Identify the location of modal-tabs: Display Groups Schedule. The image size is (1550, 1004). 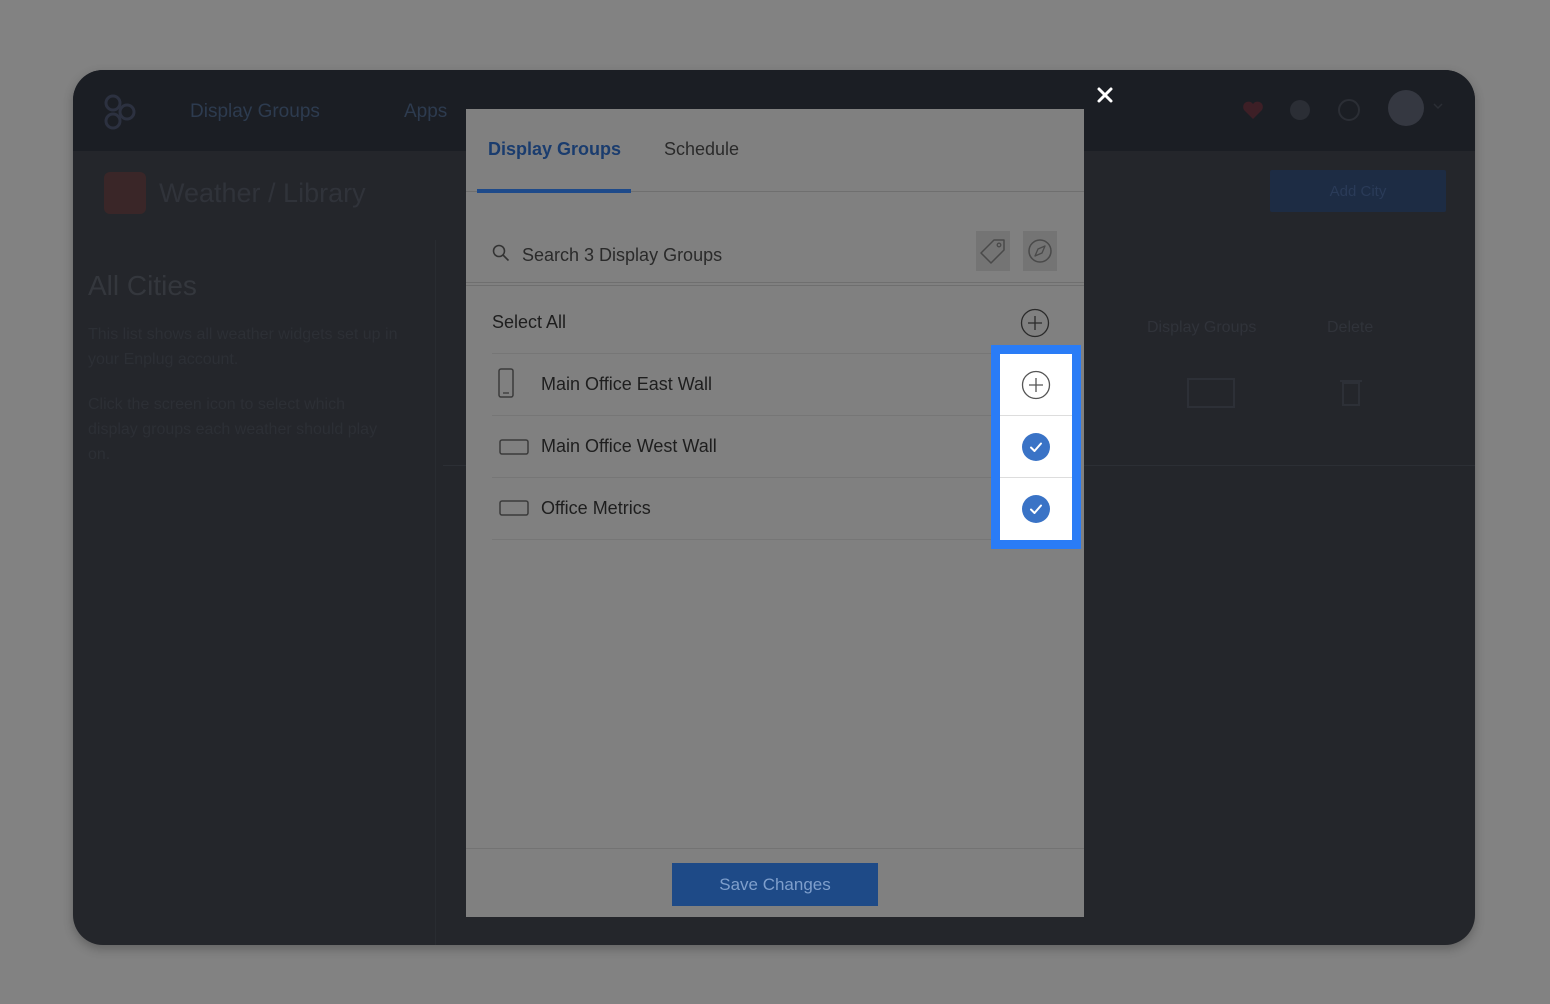
(775, 151).